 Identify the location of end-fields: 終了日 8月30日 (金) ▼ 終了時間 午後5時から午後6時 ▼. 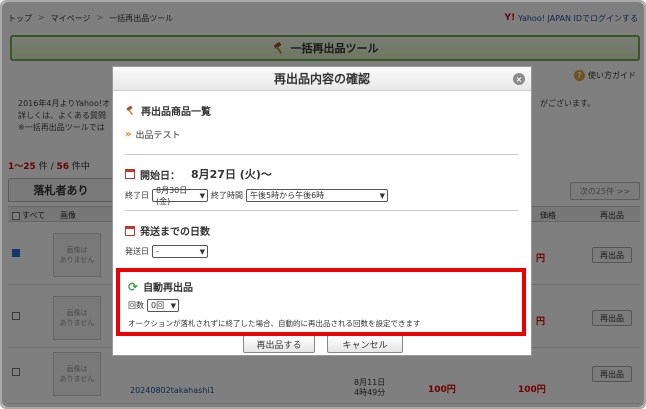
(322, 196).